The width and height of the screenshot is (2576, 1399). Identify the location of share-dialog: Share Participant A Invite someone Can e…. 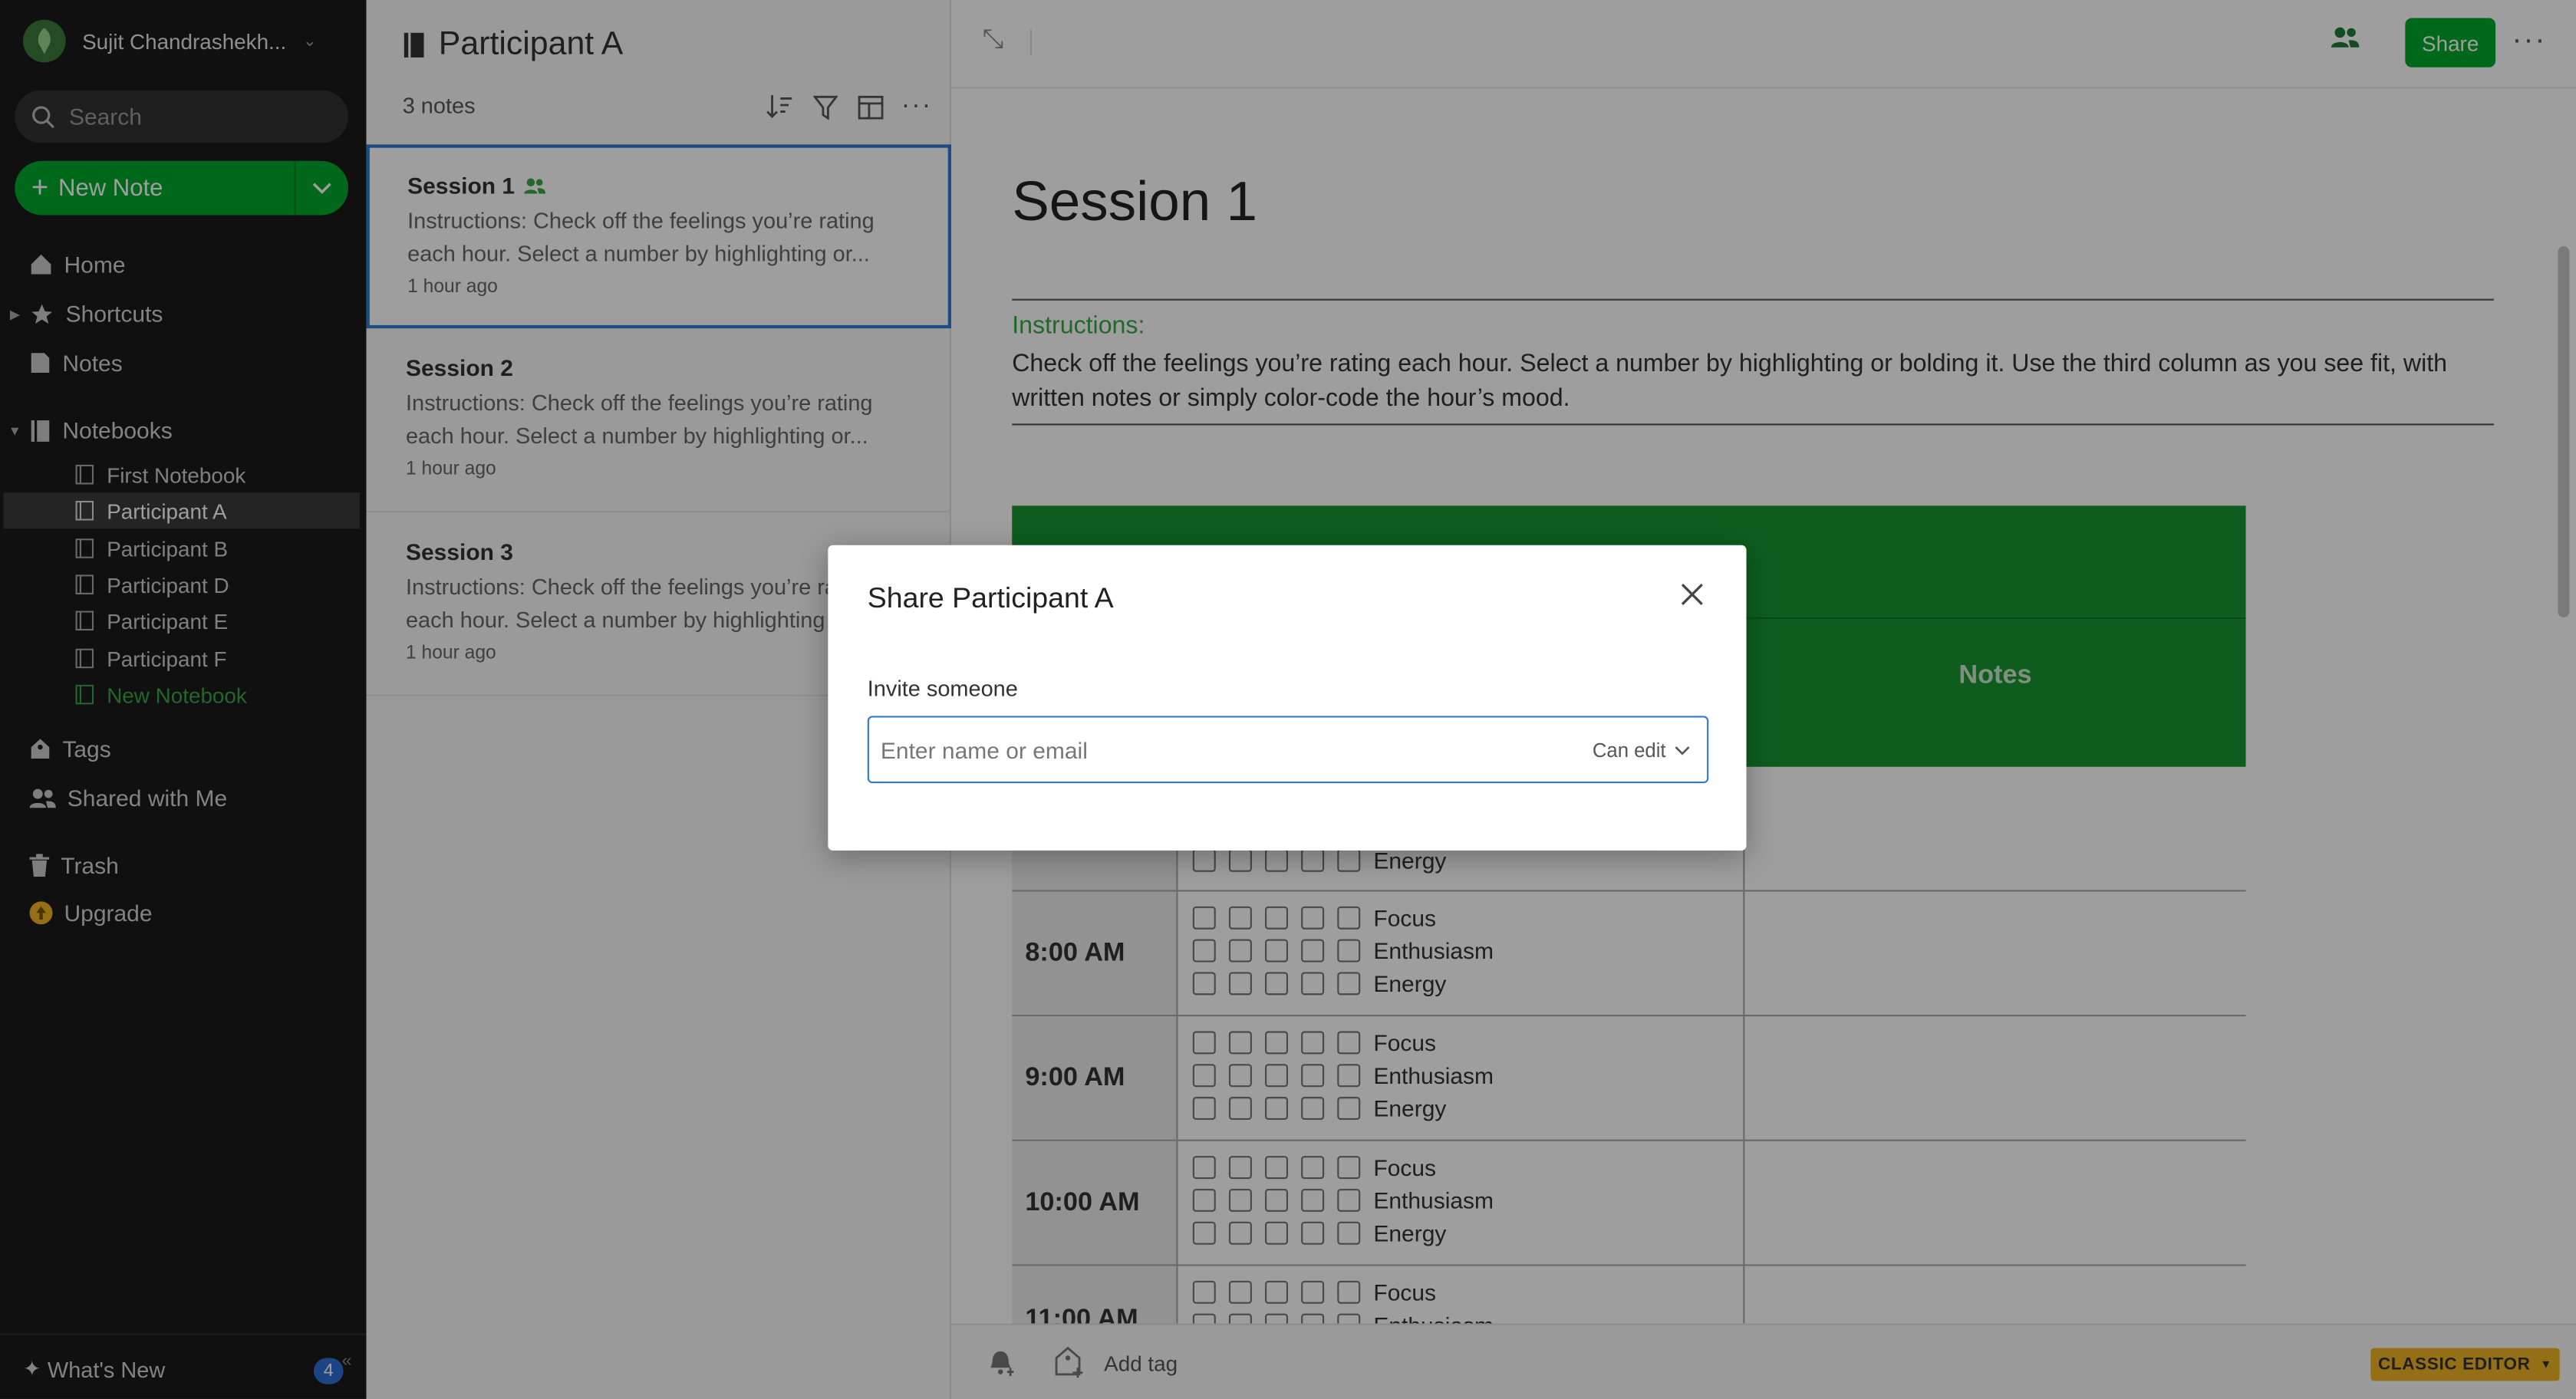
(1287, 698).